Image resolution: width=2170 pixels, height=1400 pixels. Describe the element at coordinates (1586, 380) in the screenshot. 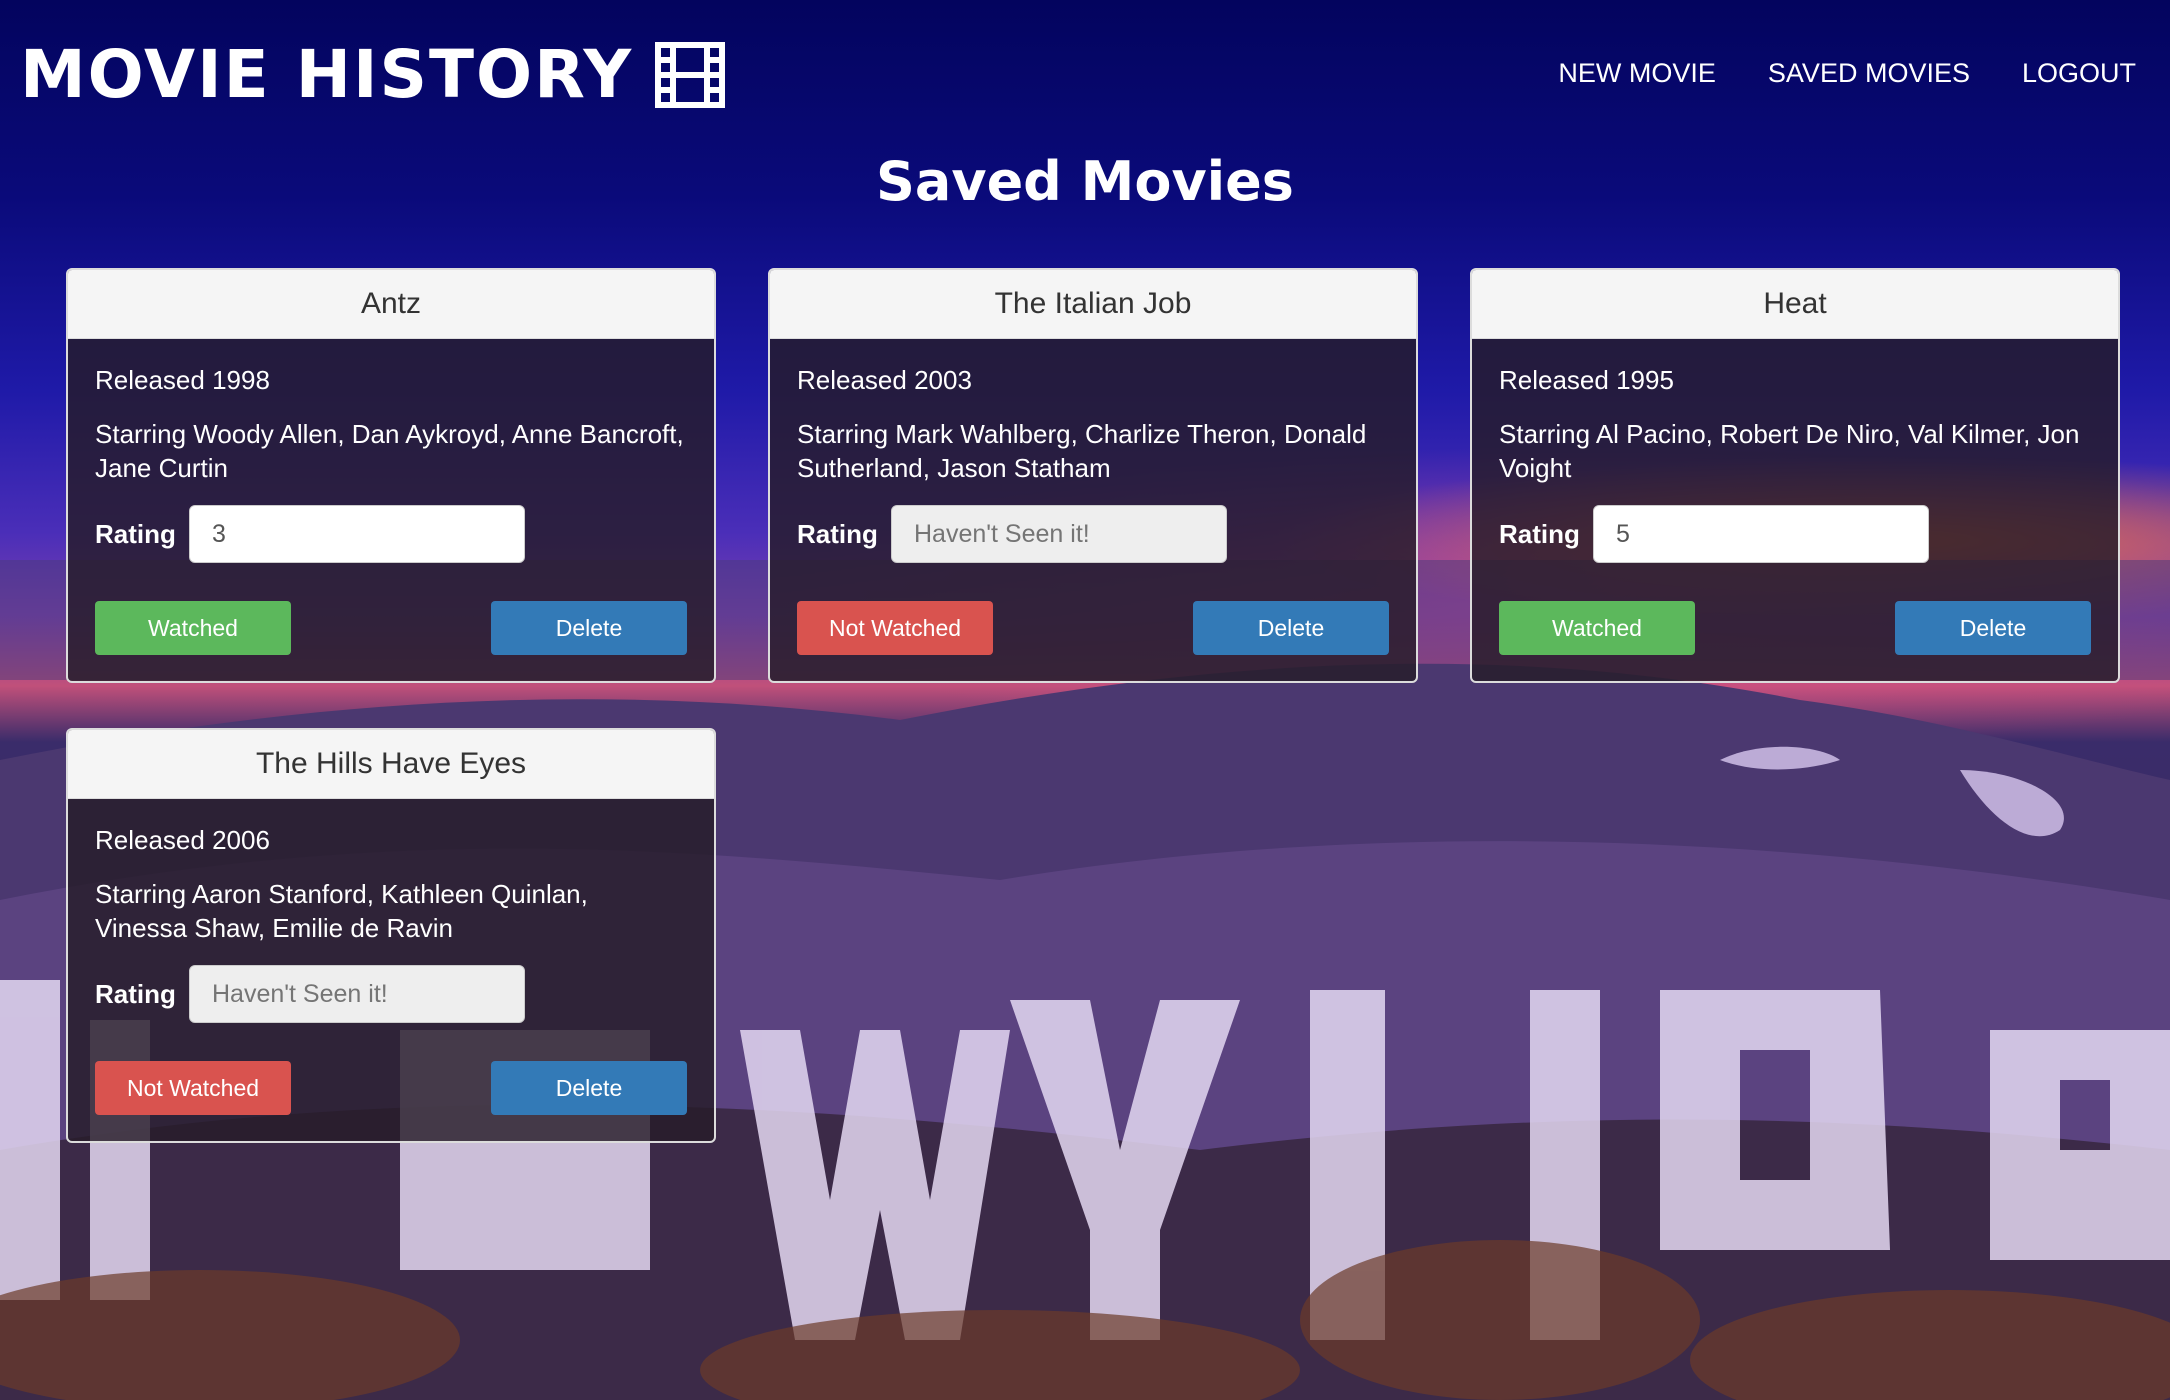

I see `movie-released: Released 1995` at that location.